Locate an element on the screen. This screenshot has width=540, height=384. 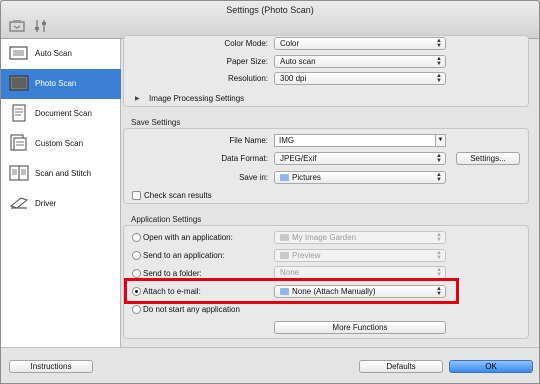
paper-size-value: Auto scan is located at coordinates (298, 61).